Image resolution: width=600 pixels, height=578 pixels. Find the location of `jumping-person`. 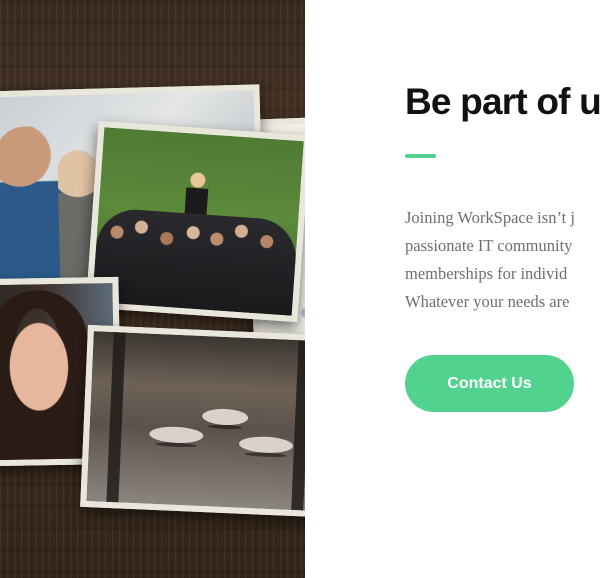

jumping-person is located at coordinates (197, 195).